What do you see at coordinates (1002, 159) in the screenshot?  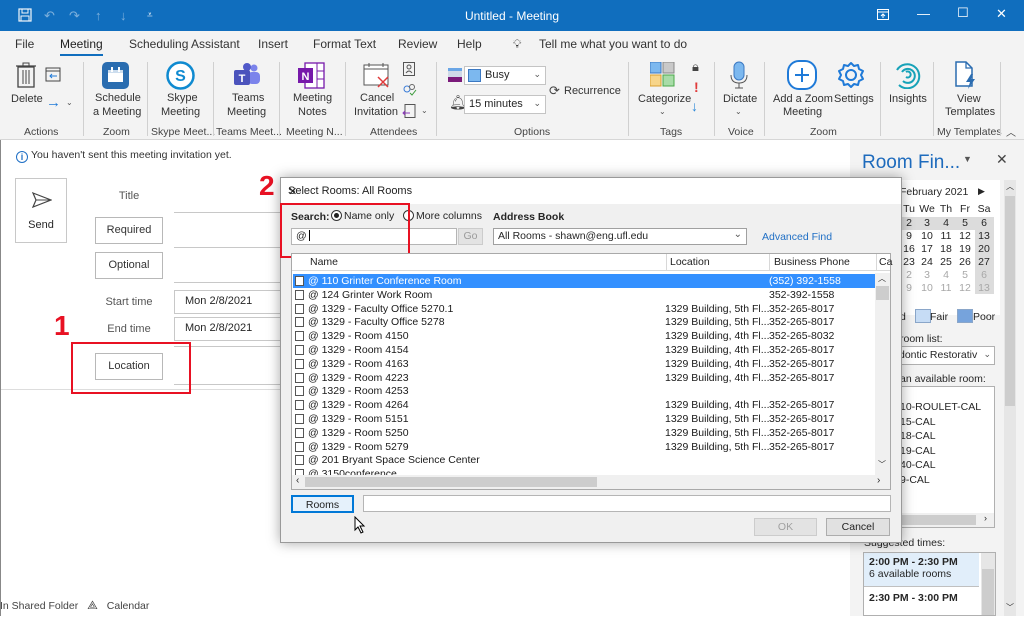 I see `close-pane-icon: ✕` at bounding box center [1002, 159].